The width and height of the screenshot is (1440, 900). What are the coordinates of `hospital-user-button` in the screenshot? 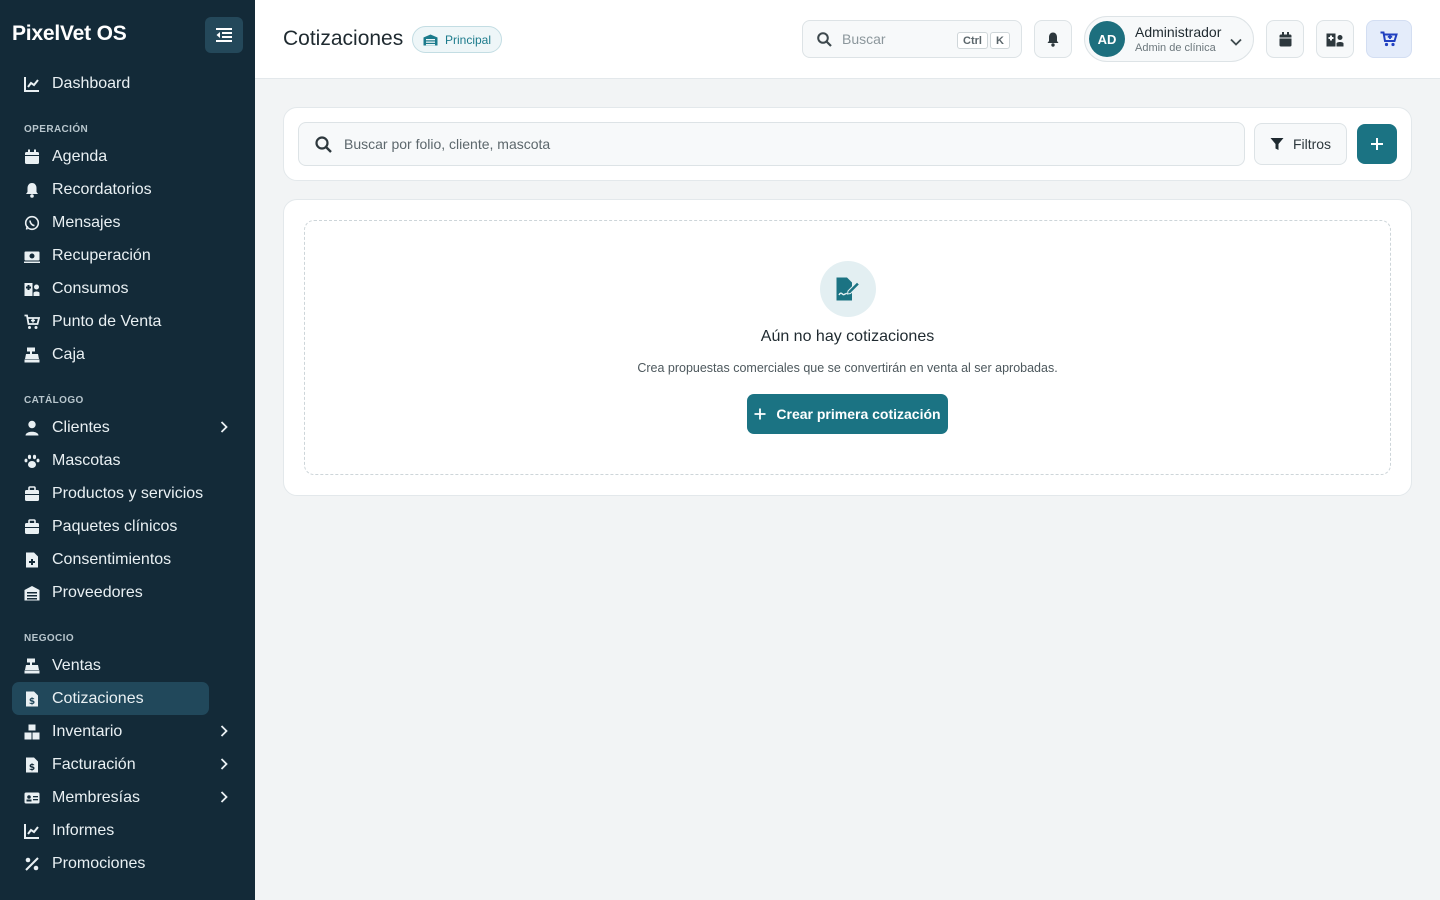 It's located at (1335, 39).